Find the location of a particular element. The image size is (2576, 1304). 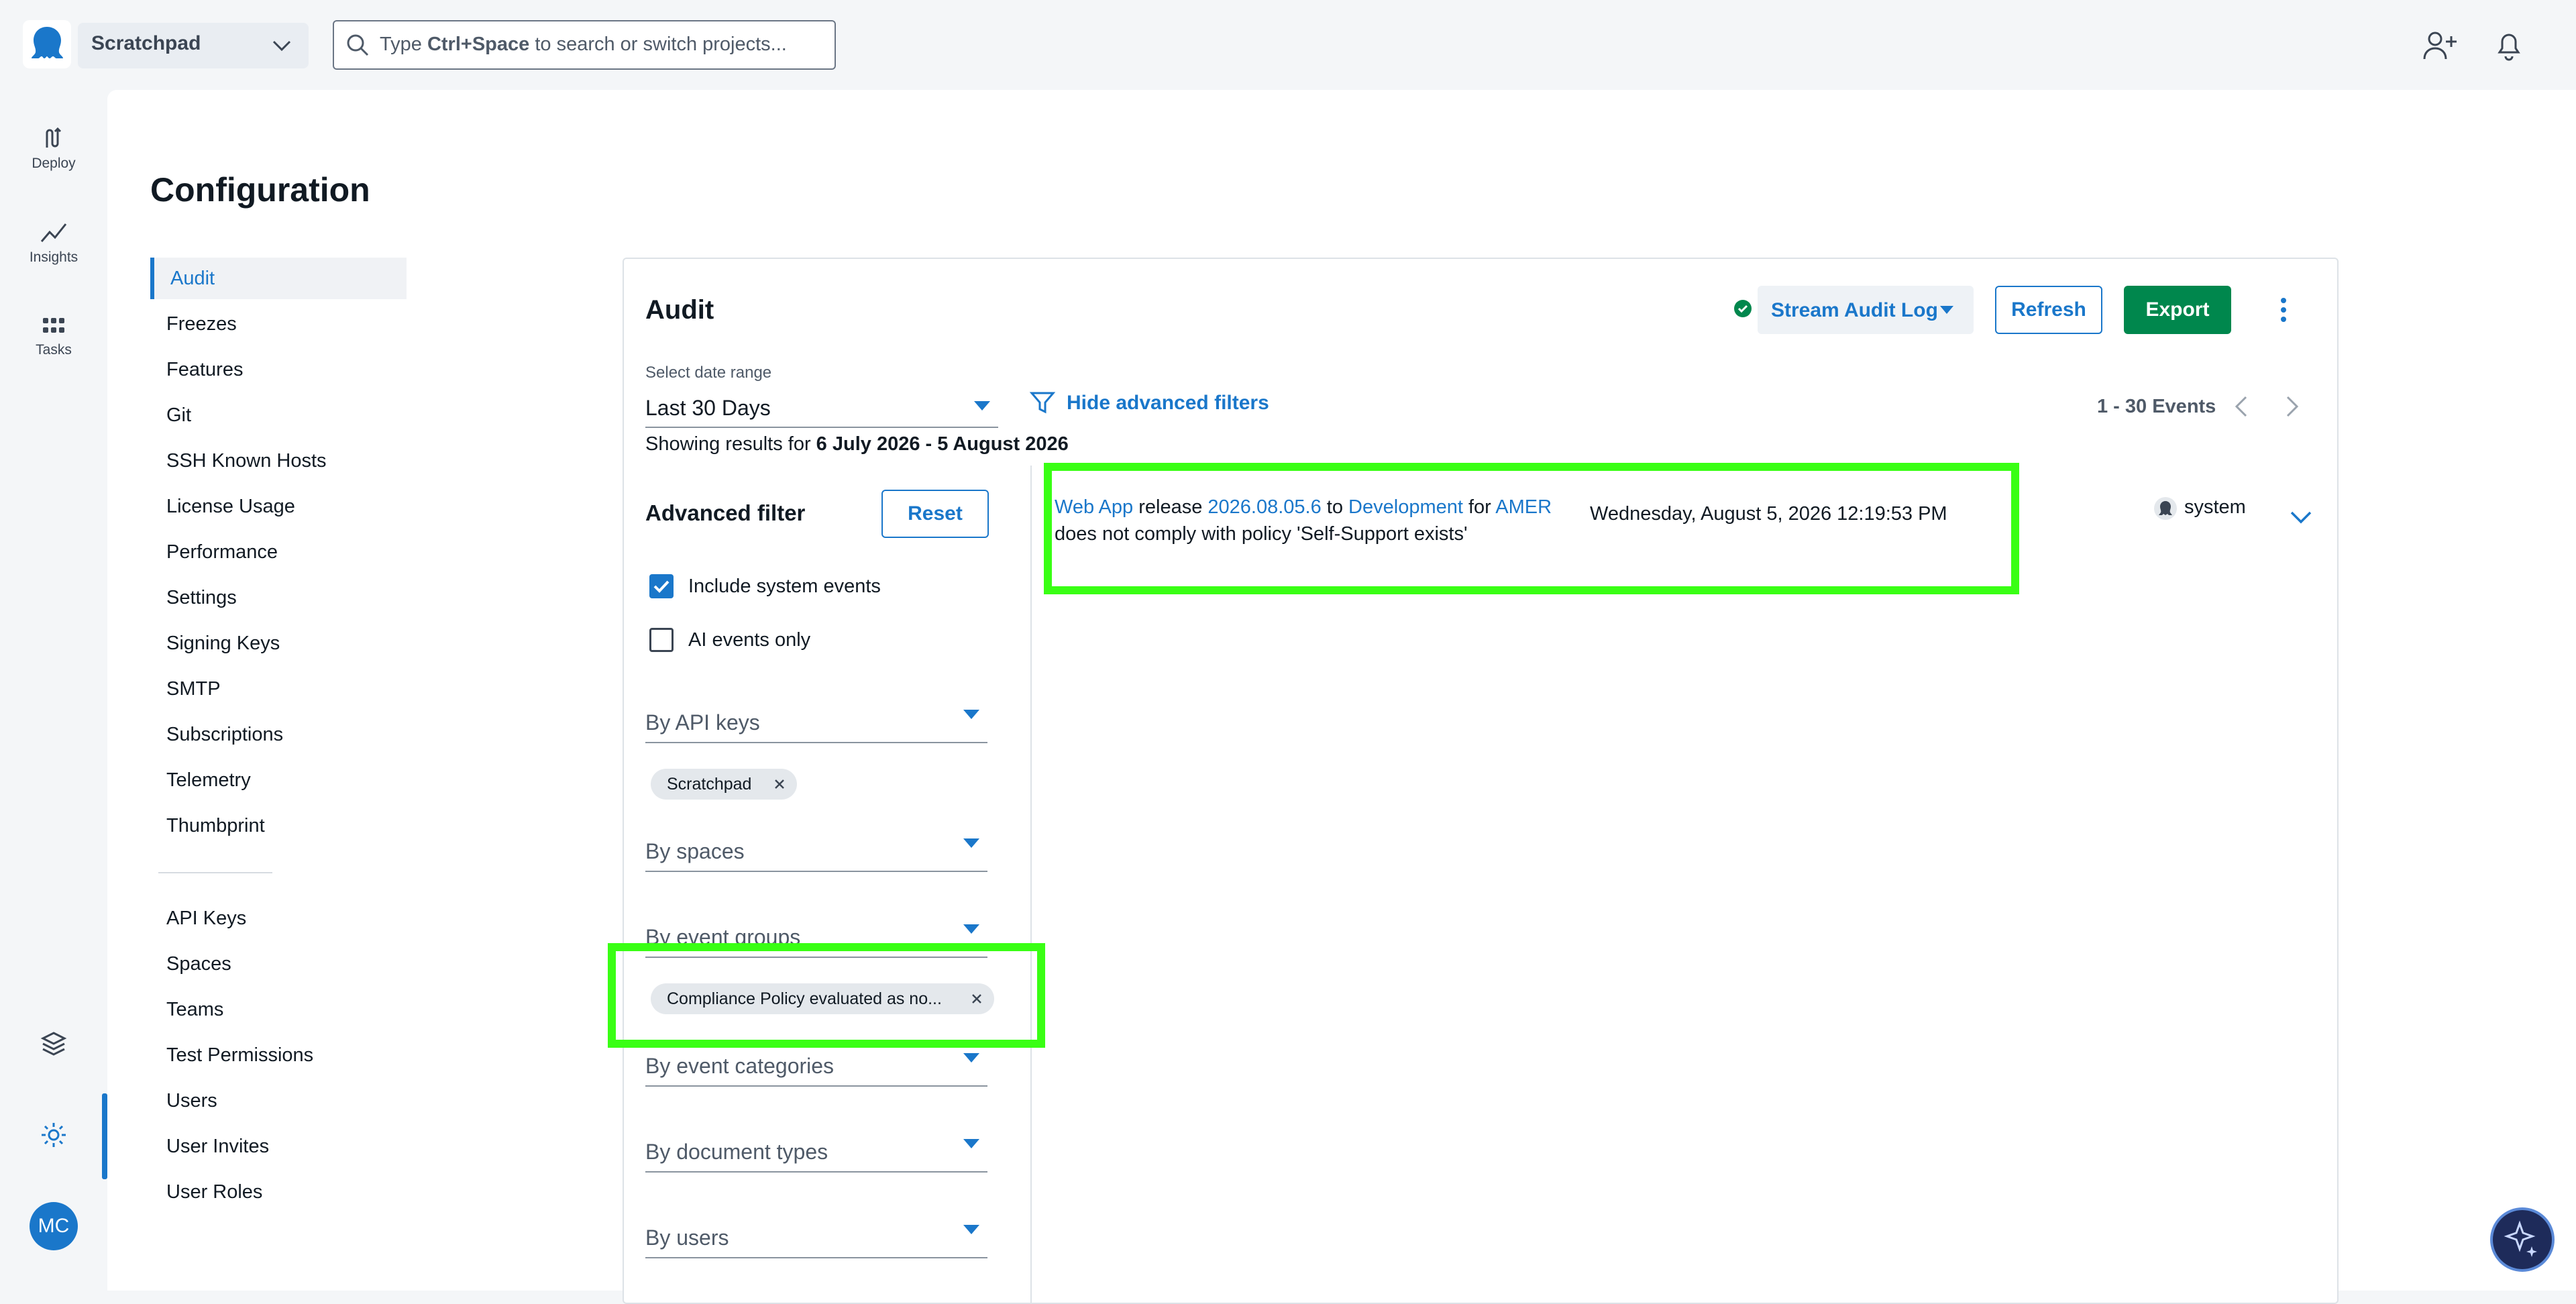

include-system-events-checkbox is located at coordinates (661, 586).